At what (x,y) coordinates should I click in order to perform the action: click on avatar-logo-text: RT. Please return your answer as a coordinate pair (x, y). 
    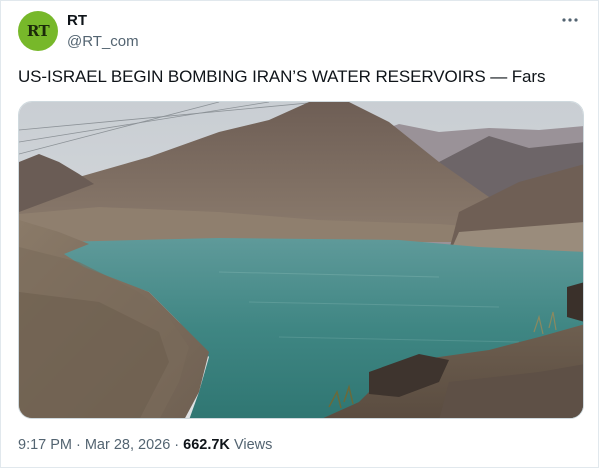
    Looking at the image, I should click on (38, 31).